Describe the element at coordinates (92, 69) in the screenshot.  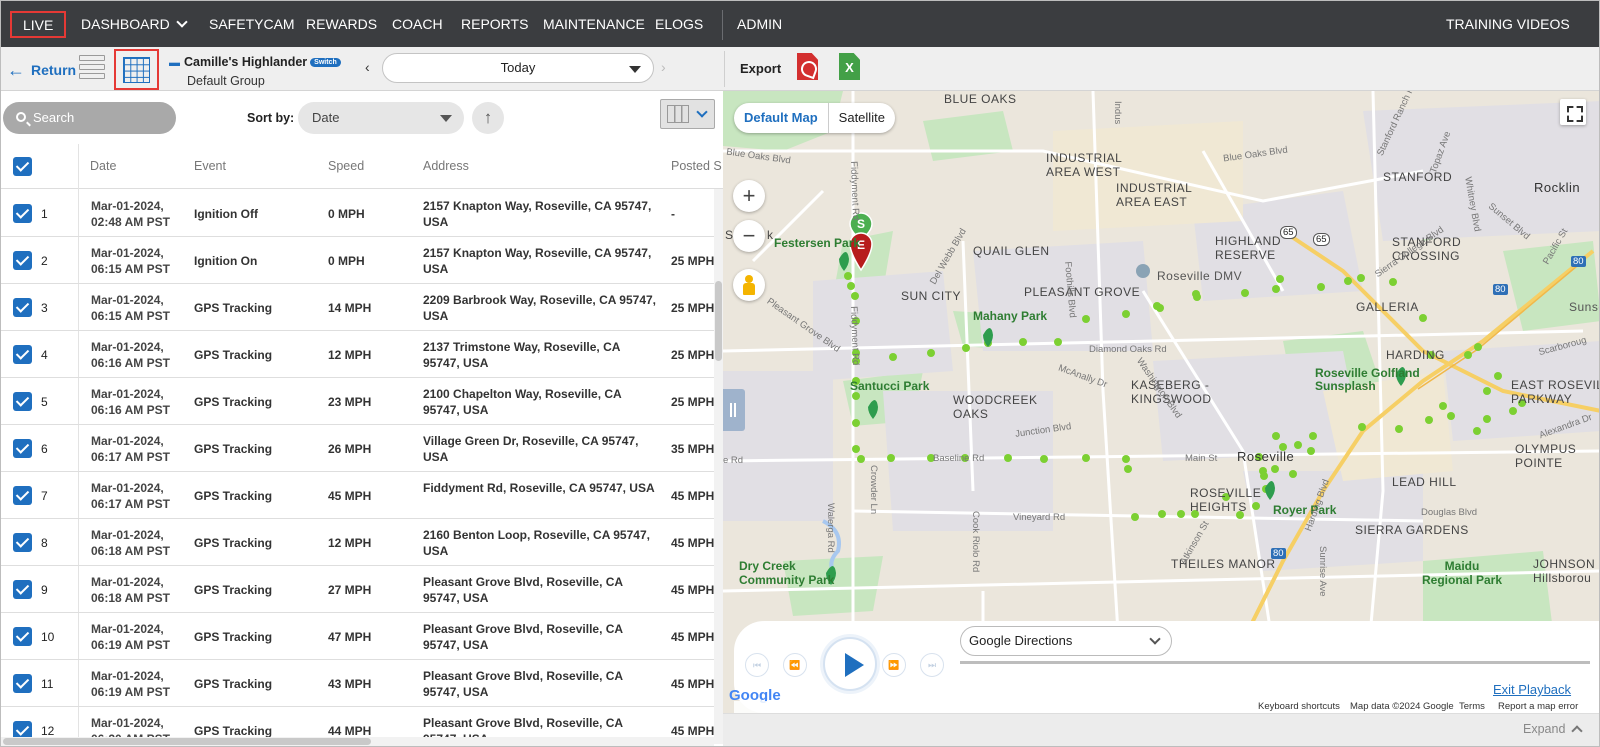
I see `list-view-button` at that location.